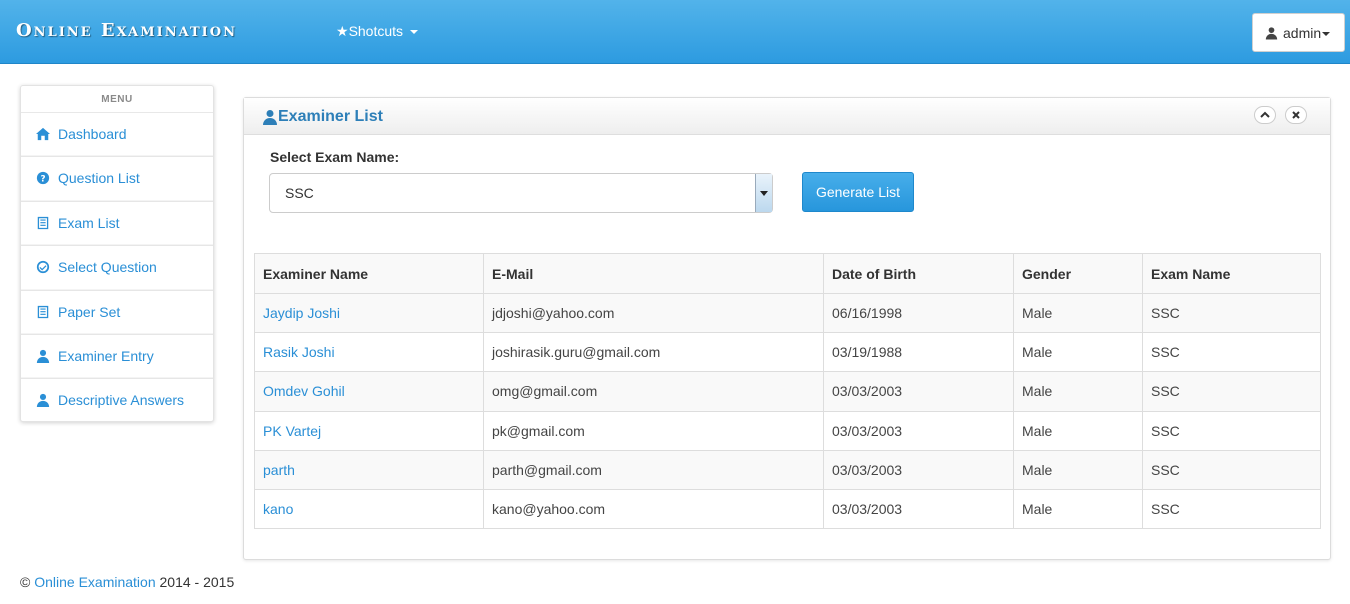 The width and height of the screenshot is (1350, 604). I want to click on dropdown-arrow-icon, so click(763, 193).